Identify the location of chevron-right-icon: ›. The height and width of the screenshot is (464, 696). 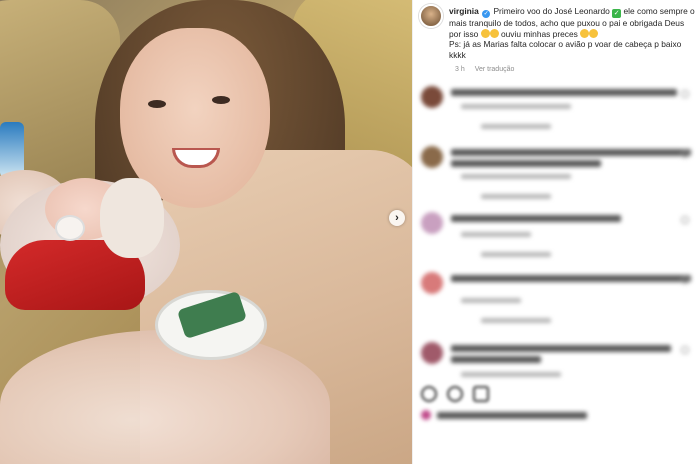
(397, 218).